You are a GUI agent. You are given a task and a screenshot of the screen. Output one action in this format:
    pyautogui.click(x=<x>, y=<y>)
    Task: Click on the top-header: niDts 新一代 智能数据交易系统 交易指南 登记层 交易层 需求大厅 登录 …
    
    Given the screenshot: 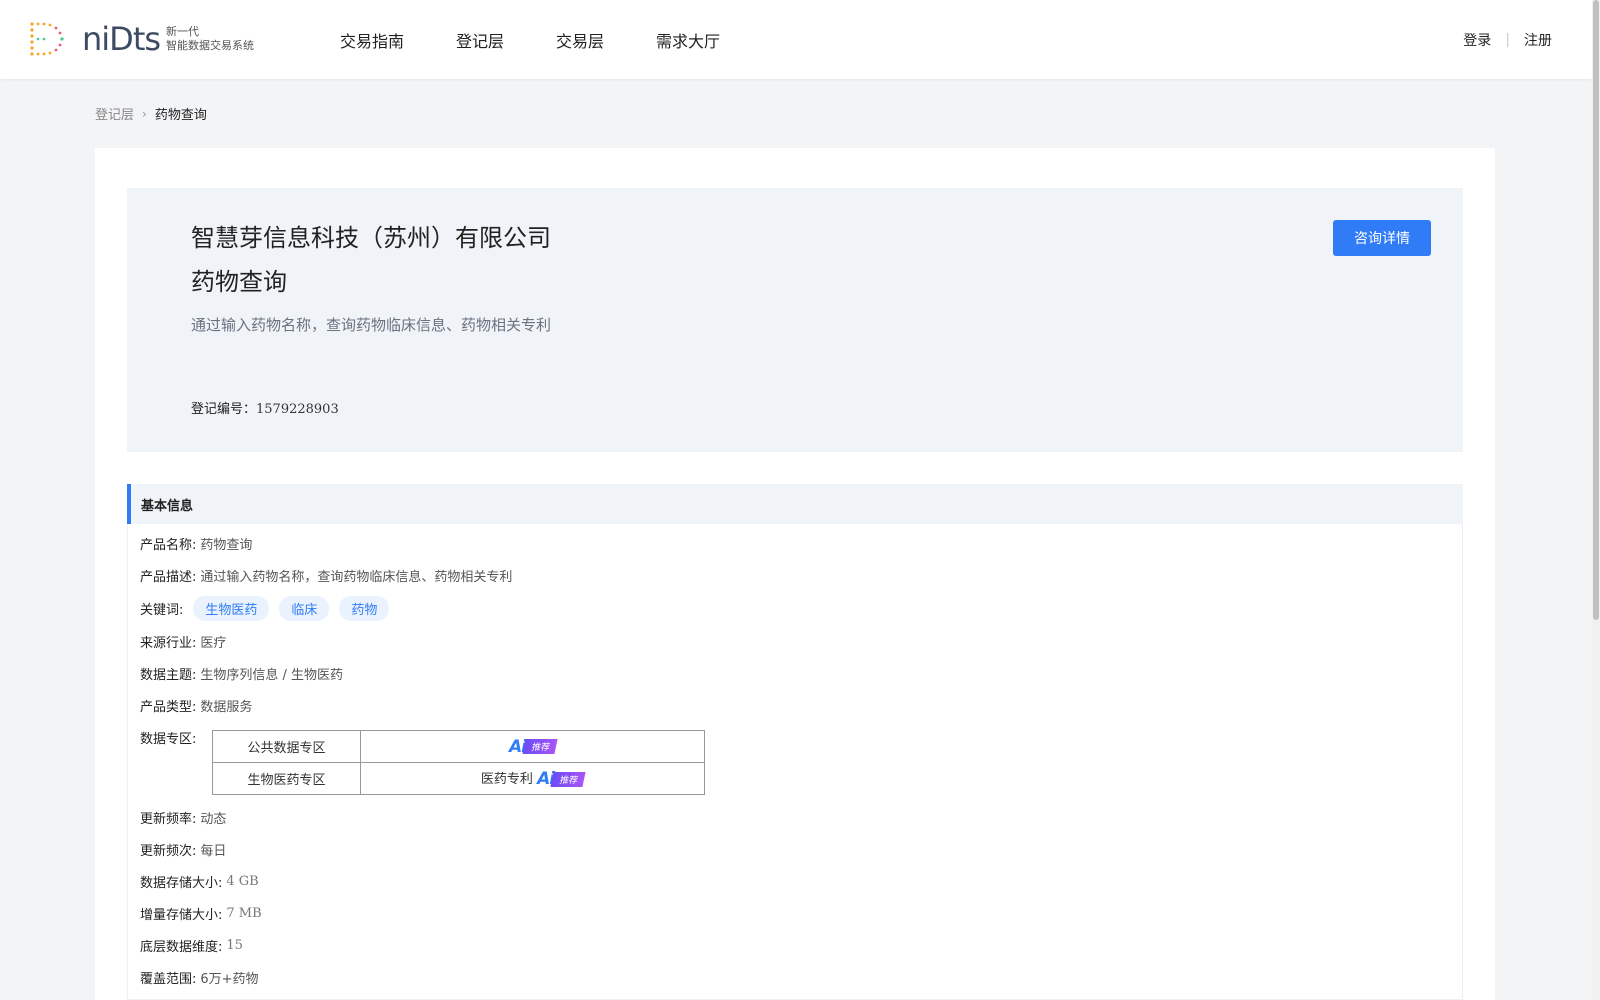 What is the action you would take?
    pyautogui.click(x=796, y=39)
    